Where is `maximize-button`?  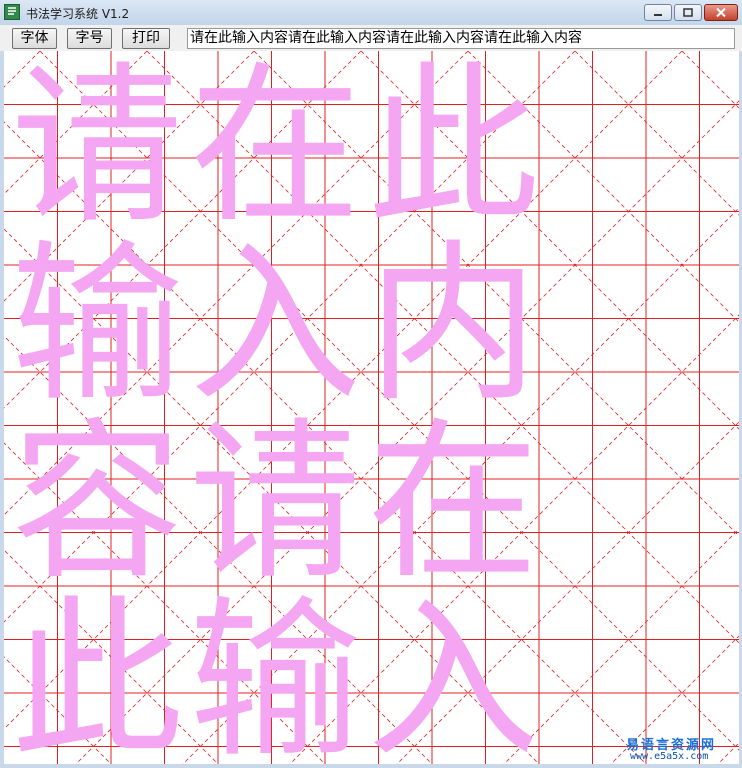
maximize-button is located at coordinates (688, 12).